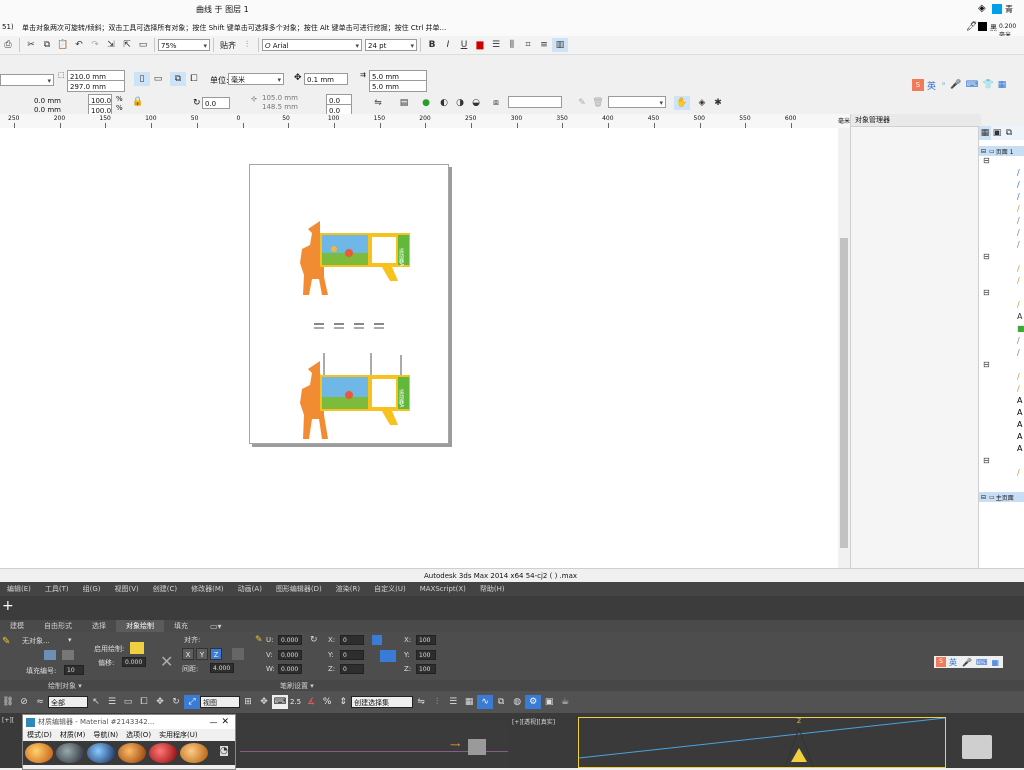  What do you see at coordinates (184, 45) in the screenshot?
I see `zoom-level-select: 75%` at bounding box center [184, 45].